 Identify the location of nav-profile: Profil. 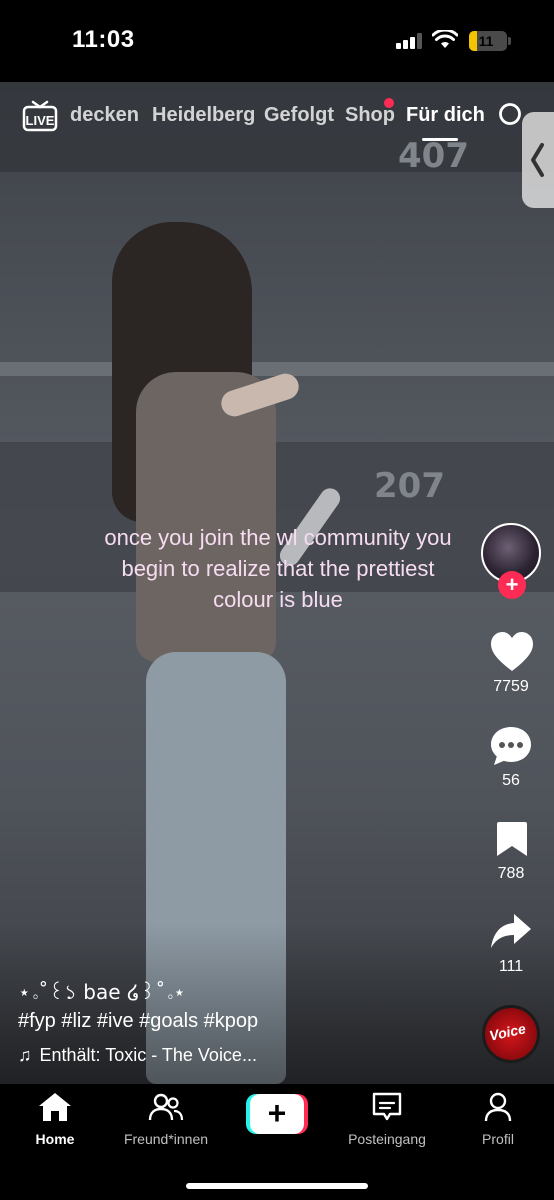
(498, 1119).